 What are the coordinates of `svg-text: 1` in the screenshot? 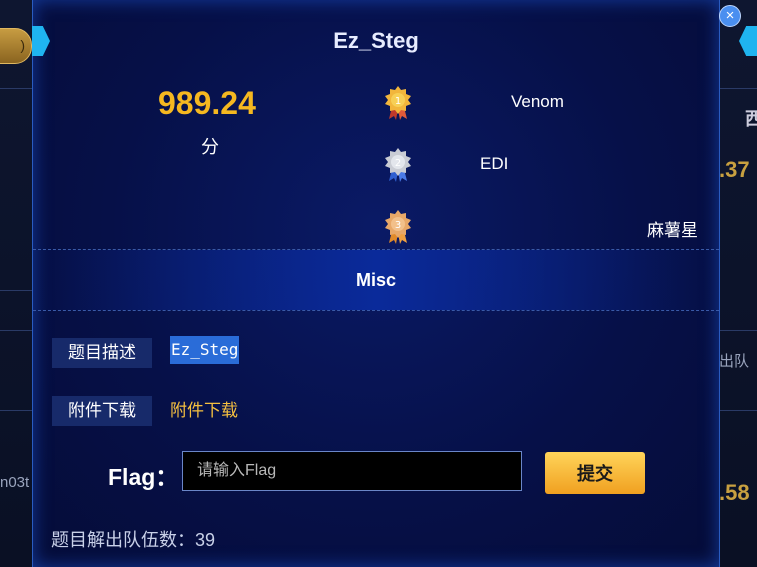 It's located at (398, 101).